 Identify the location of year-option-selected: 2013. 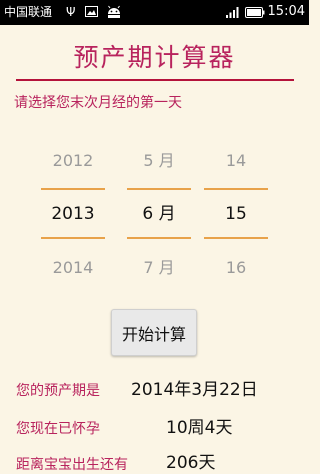
(73, 214).